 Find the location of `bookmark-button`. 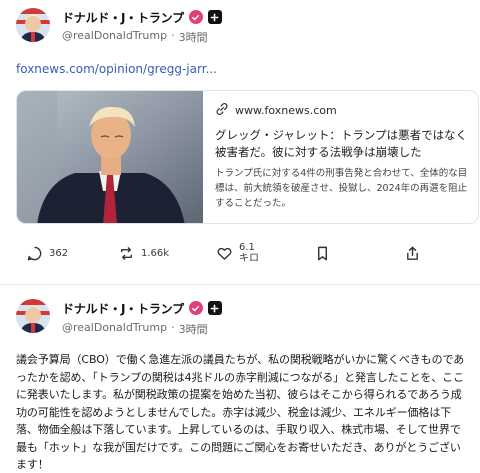

bookmark-button is located at coordinates (322, 253).